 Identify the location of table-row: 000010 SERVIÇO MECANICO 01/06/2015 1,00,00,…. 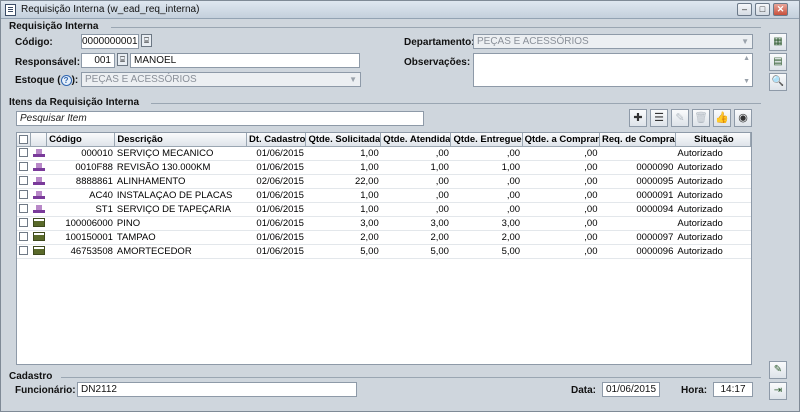
(384, 153).